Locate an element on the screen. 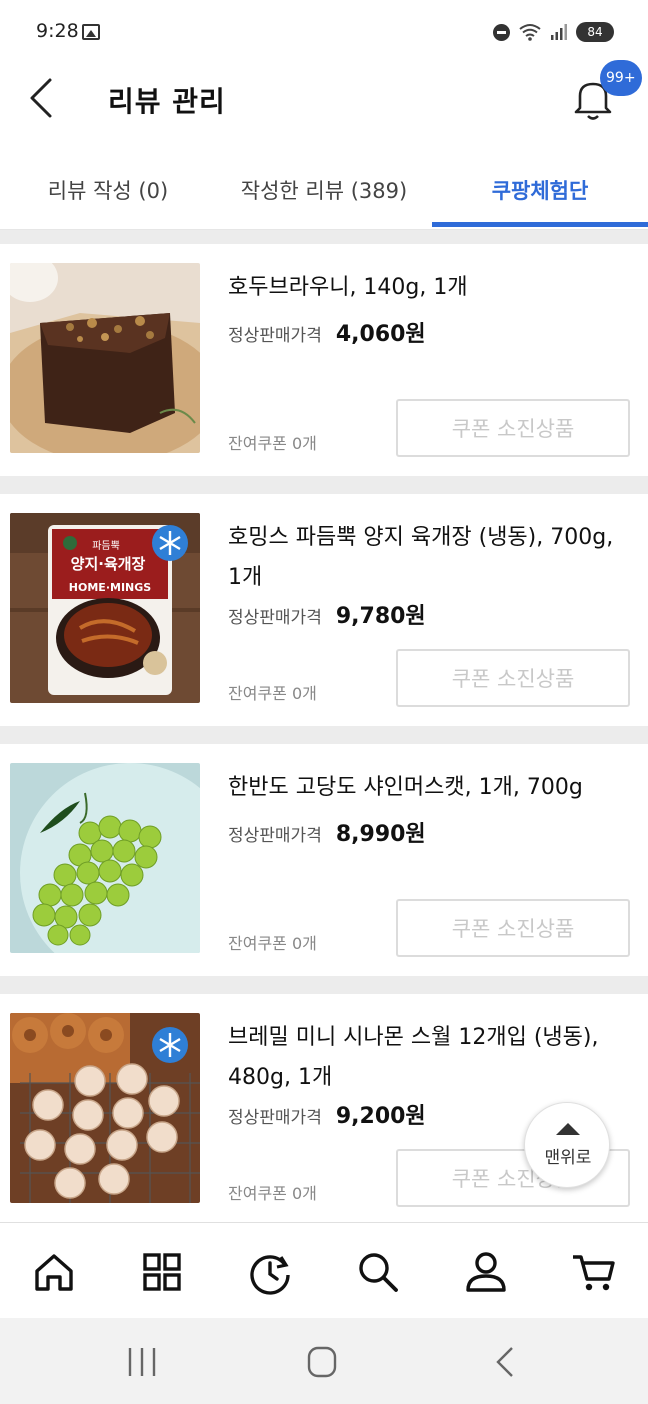  page-title: 리뷰 관리 is located at coordinates (167, 101).